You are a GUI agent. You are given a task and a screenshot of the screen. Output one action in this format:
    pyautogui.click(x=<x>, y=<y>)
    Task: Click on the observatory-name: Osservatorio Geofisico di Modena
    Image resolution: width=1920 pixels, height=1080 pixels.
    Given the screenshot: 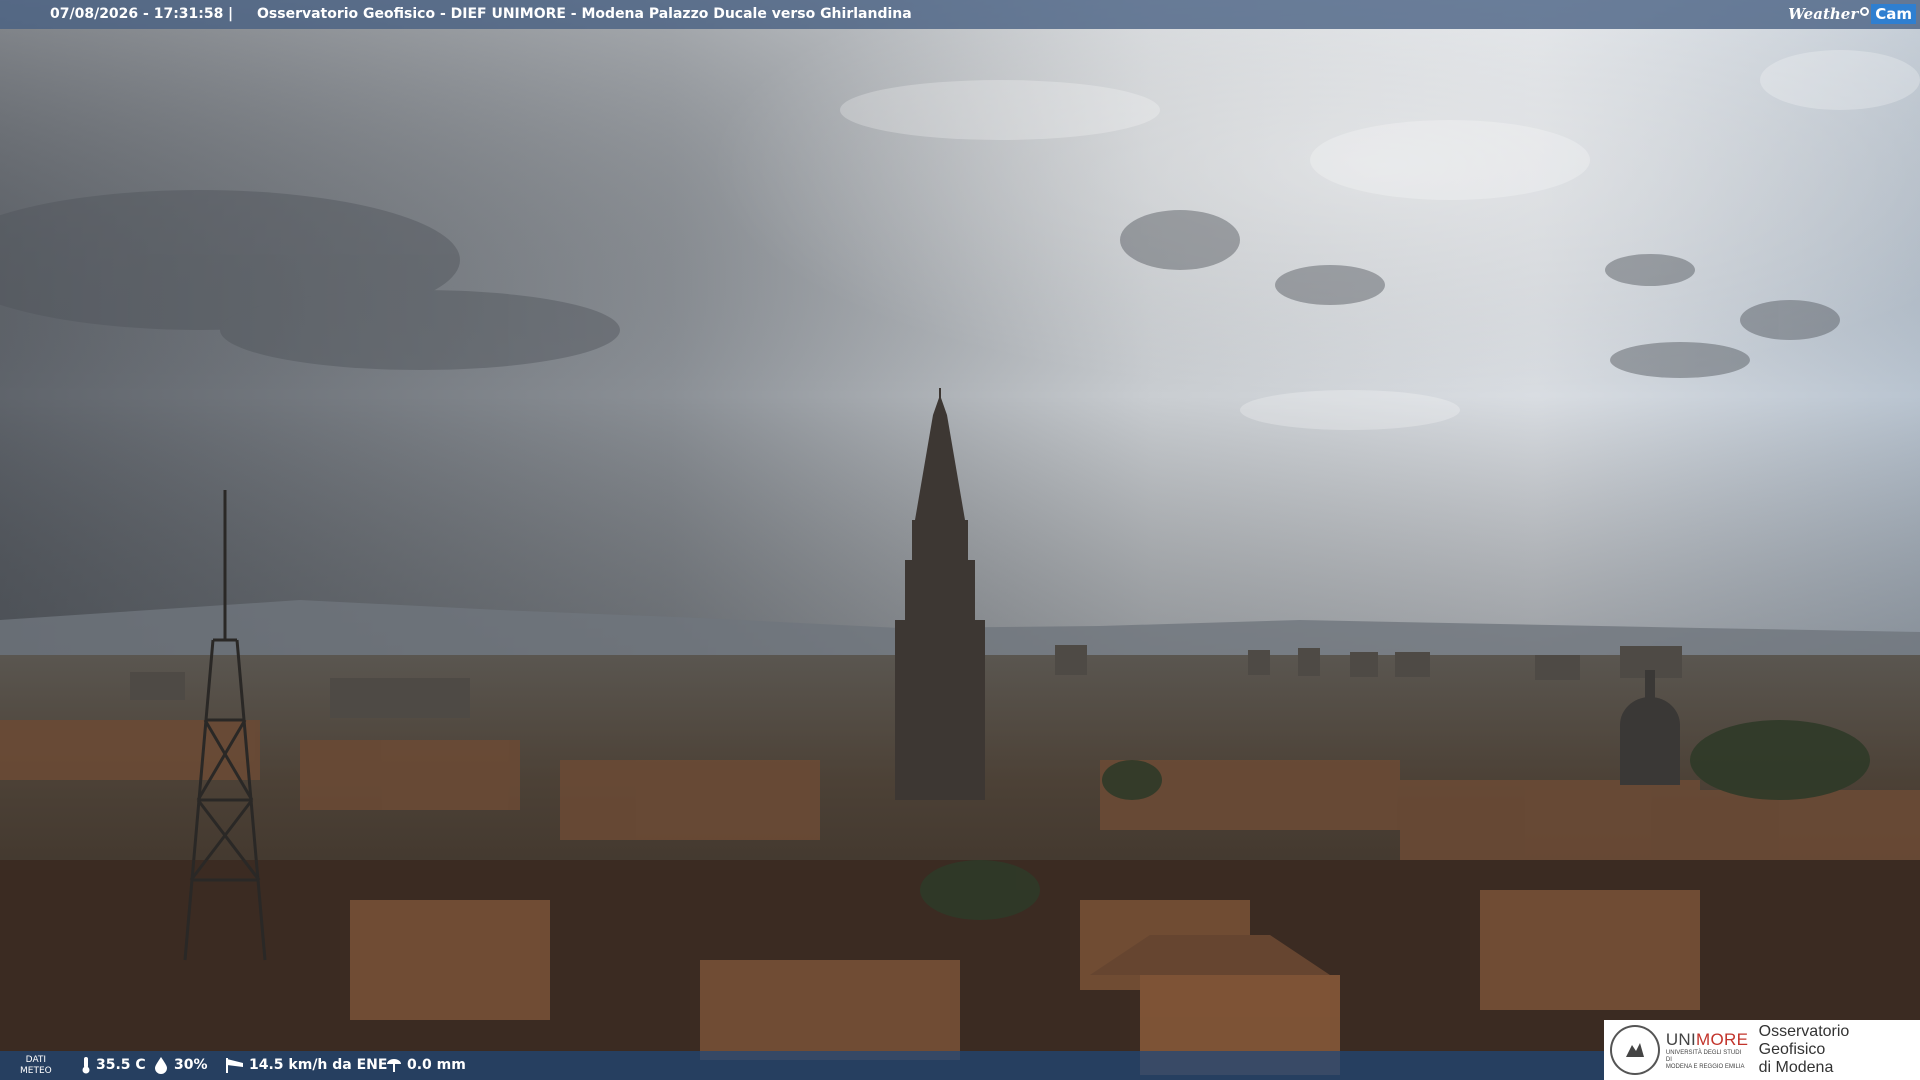 What is the action you would take?
    pyautogui.click(x=1839, y=1050)
    